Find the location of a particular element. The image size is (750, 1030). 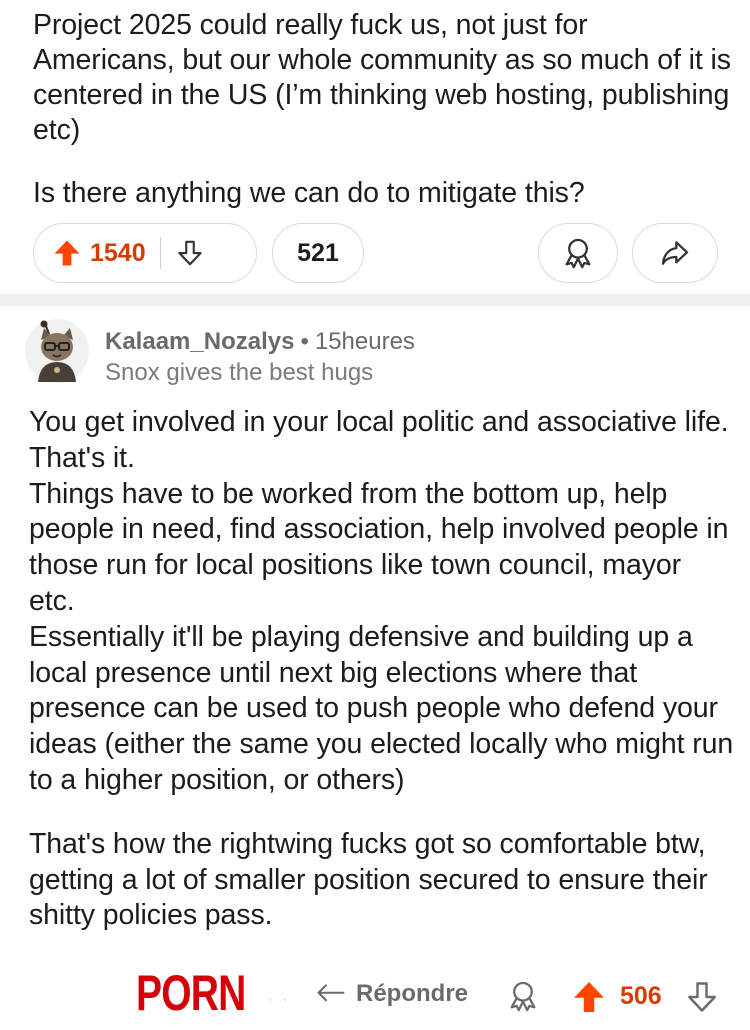

upvote-button is located at coordinates (67, 253).